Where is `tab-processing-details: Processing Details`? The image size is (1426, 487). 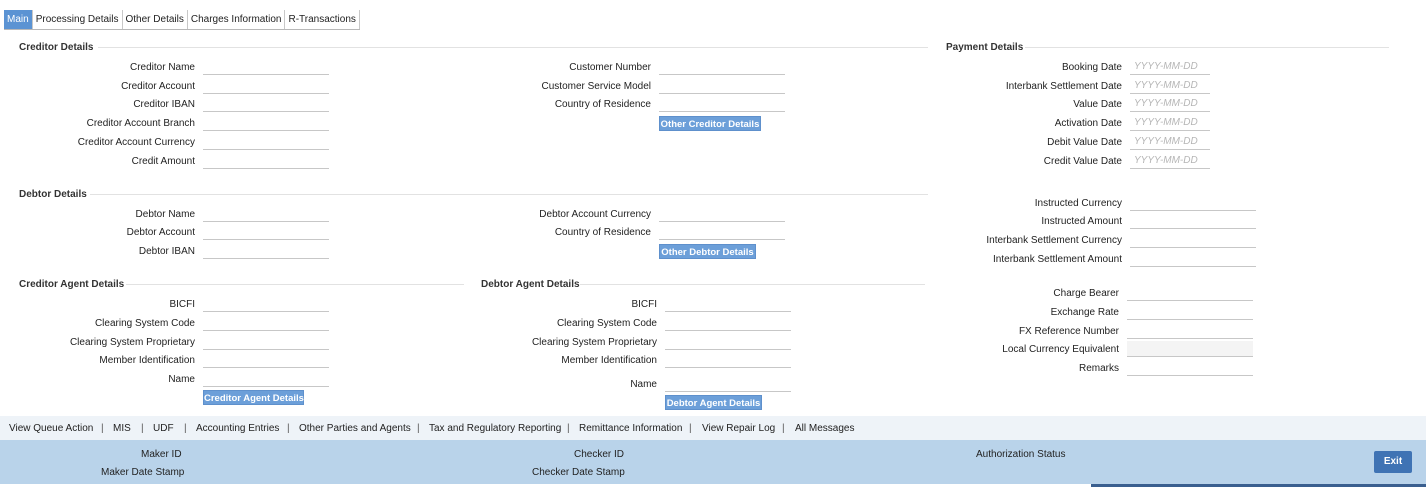 tab-processing-details: Processing Details is located at coordinates (78, 19).